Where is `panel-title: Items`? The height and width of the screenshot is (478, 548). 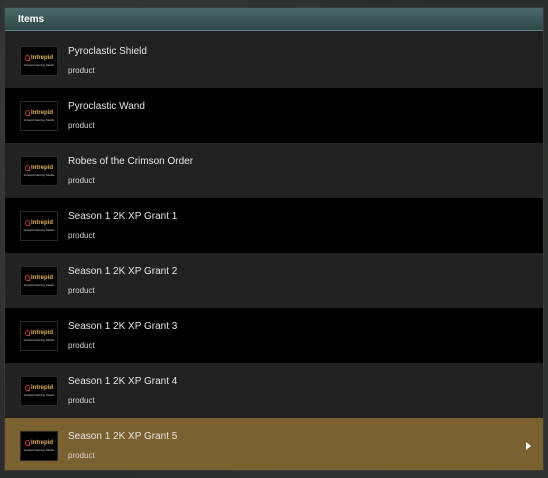 panel-title: Items is located at coordinates (31, 19).